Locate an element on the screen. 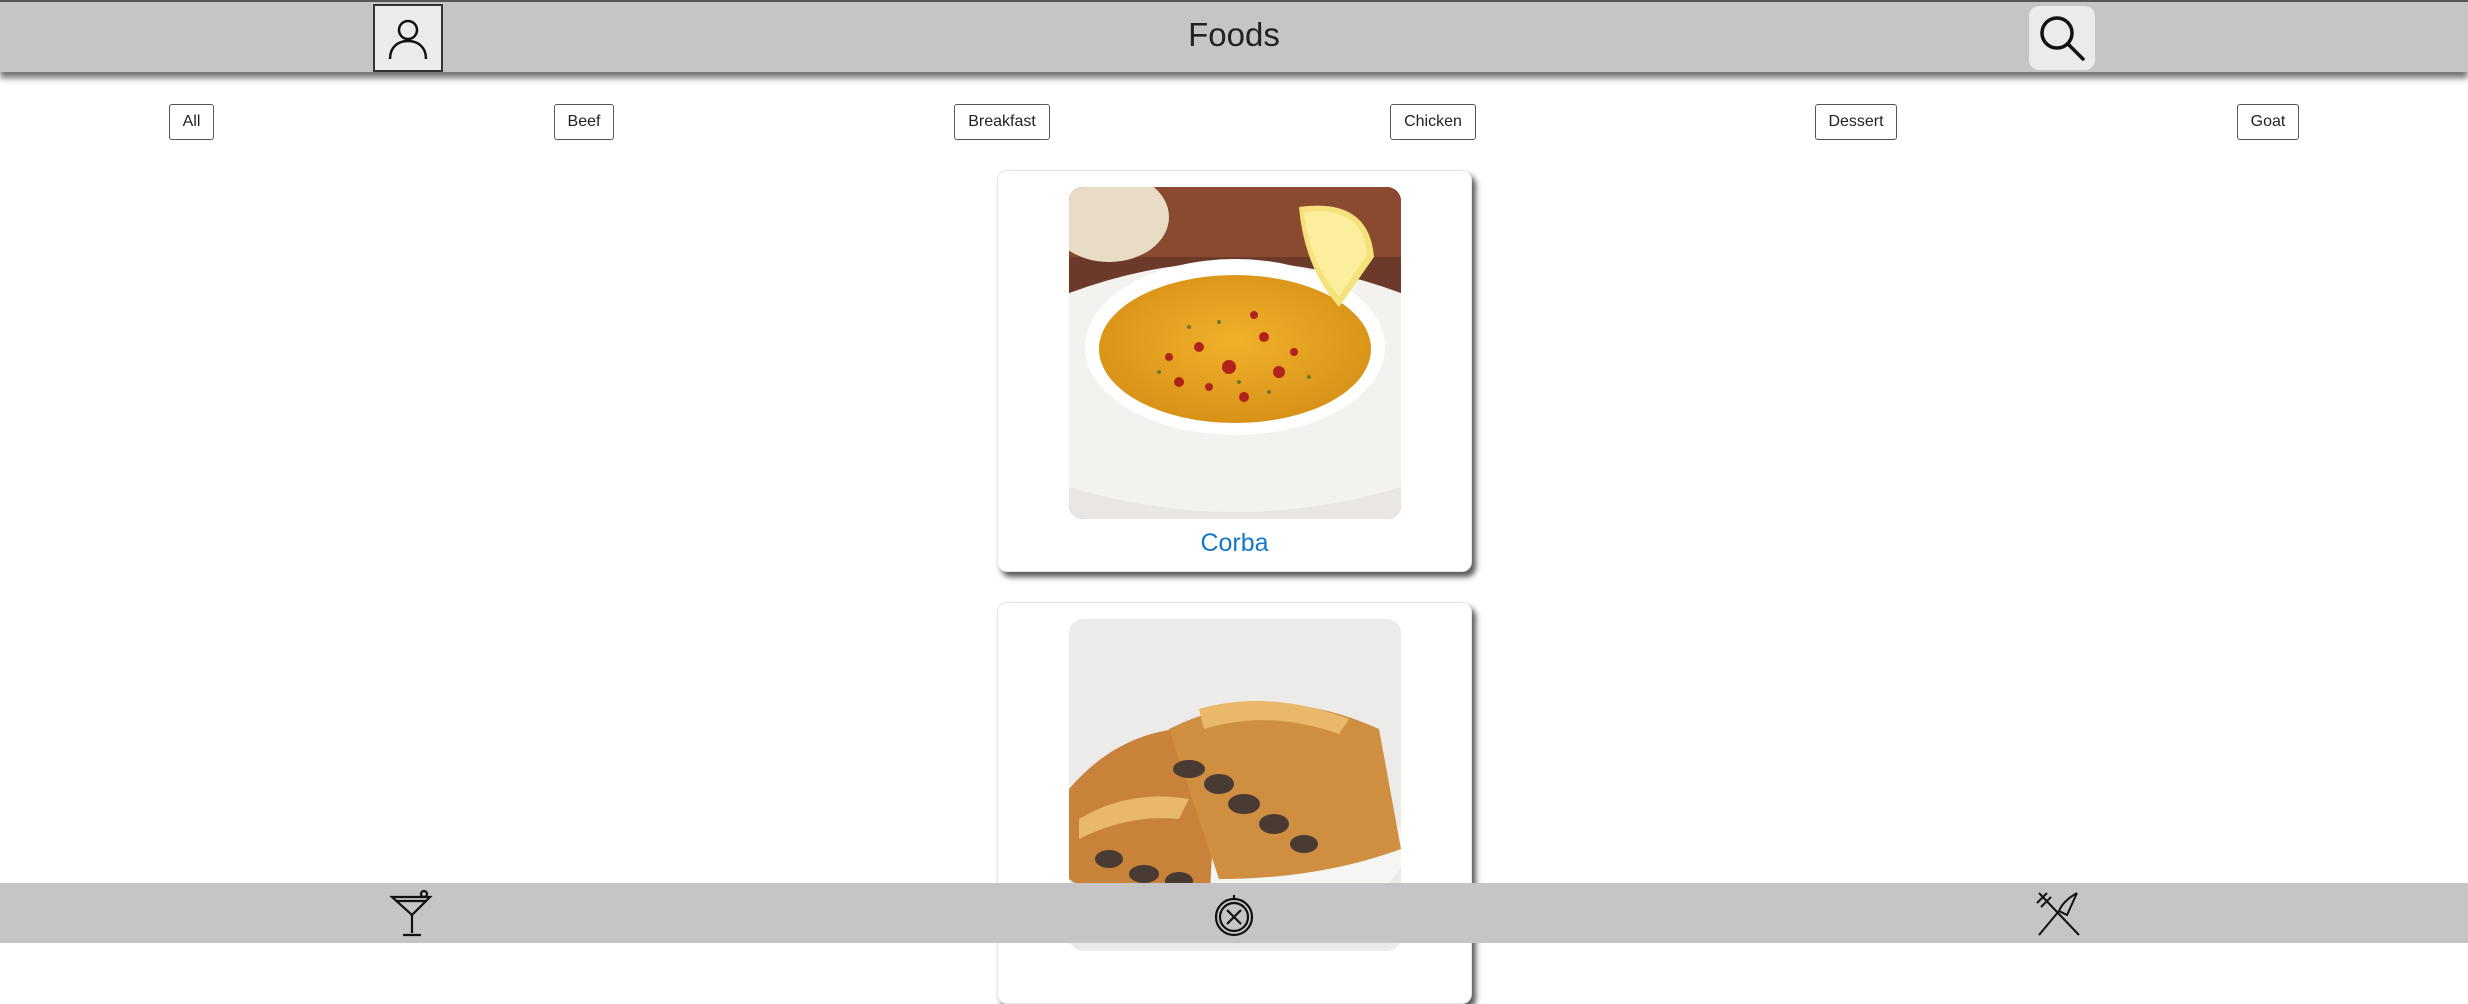 The width and height of the screenshot is (2468, 1004). top-app-bar: Foods is located at coordinates (1234, 36).